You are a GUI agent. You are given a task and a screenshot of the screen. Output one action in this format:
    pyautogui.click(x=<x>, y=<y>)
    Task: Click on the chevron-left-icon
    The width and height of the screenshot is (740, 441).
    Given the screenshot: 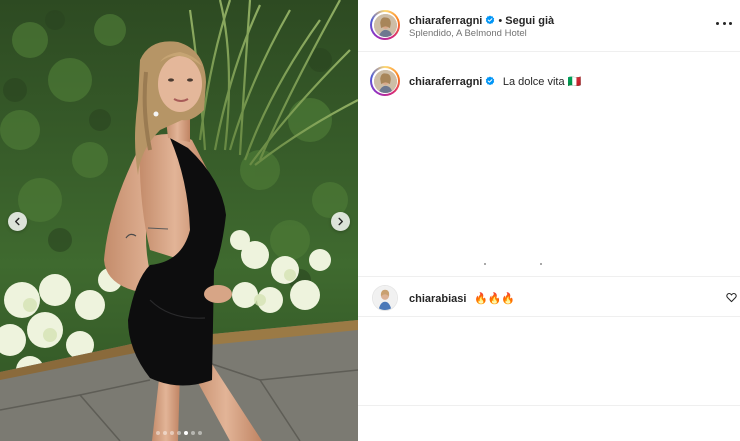 What is the action you would take?
    pyautogui.click(x=17, y=221)
    